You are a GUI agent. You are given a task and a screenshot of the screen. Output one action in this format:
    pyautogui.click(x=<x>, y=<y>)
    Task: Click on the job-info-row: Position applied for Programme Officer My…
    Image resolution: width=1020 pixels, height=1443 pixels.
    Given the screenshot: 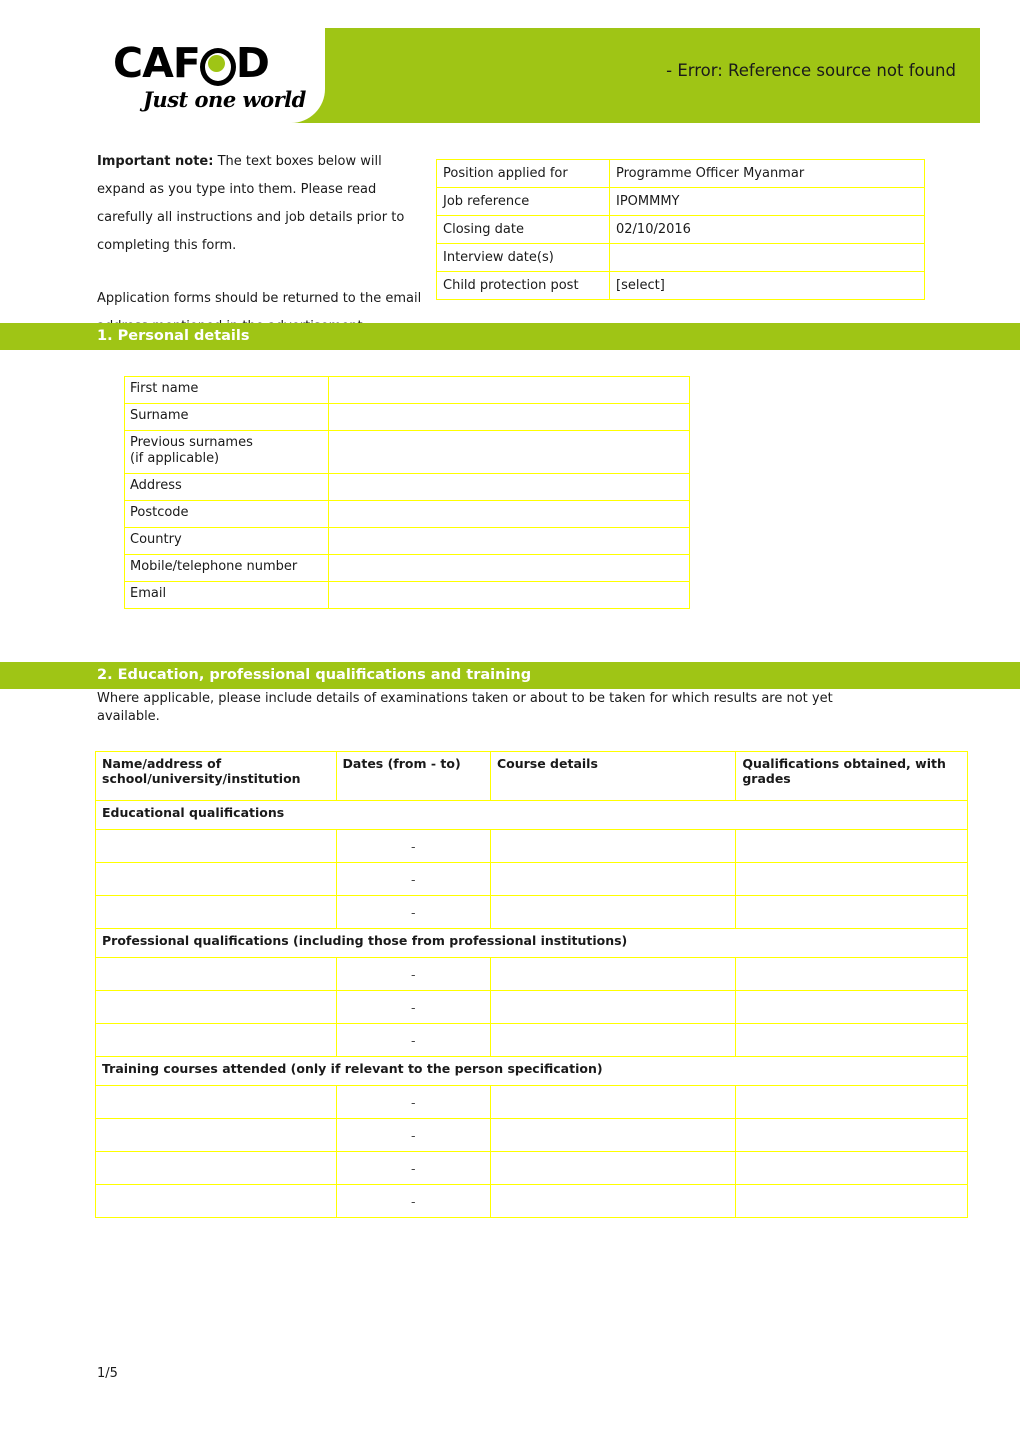 What is the action you would take?
    pyautogui.click(x=680, y=173)
    